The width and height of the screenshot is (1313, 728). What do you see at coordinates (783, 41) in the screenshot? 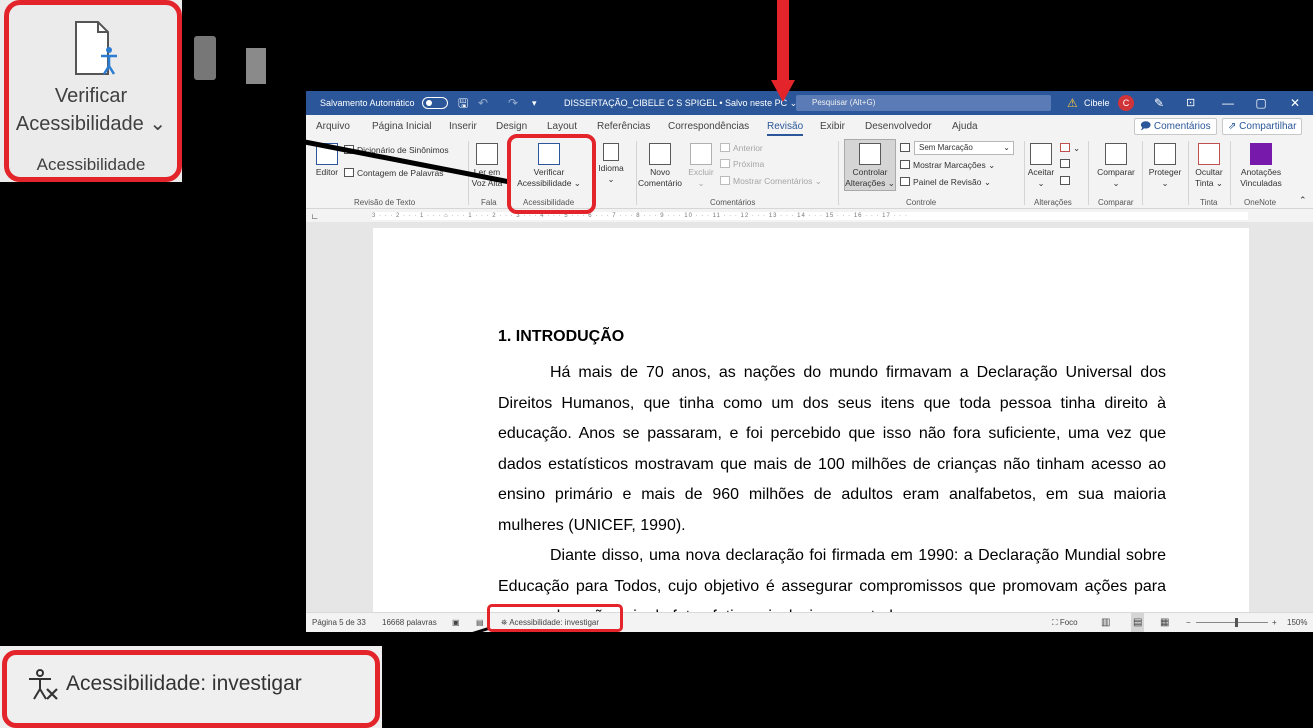
I see `red-arrow-shaft` at bounding box center [783, 41].